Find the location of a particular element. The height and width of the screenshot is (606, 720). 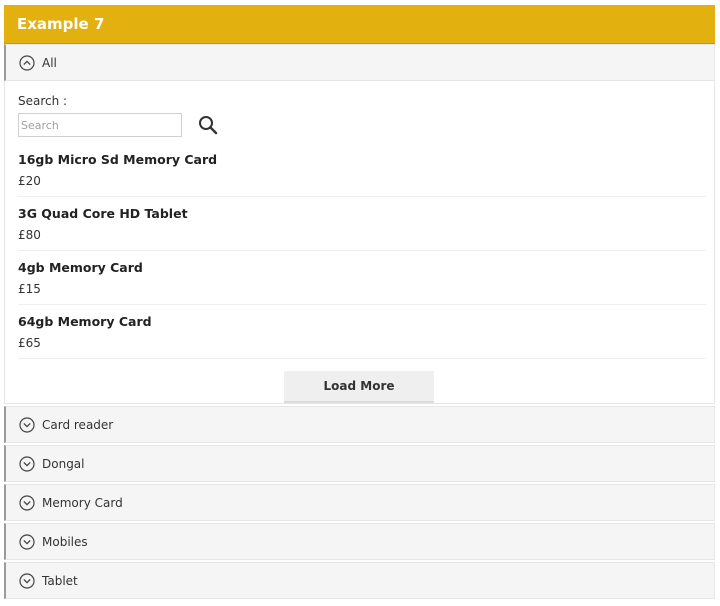

search-label: Search : is located at coordinates (43, 101).